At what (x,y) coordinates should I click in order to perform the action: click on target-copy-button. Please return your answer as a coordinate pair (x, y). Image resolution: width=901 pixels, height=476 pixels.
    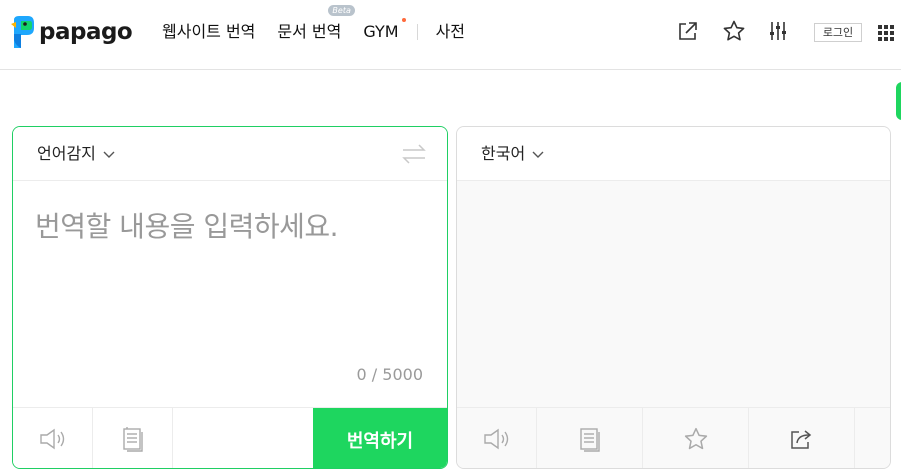
    Looking at the image, I should click on (590, 438).